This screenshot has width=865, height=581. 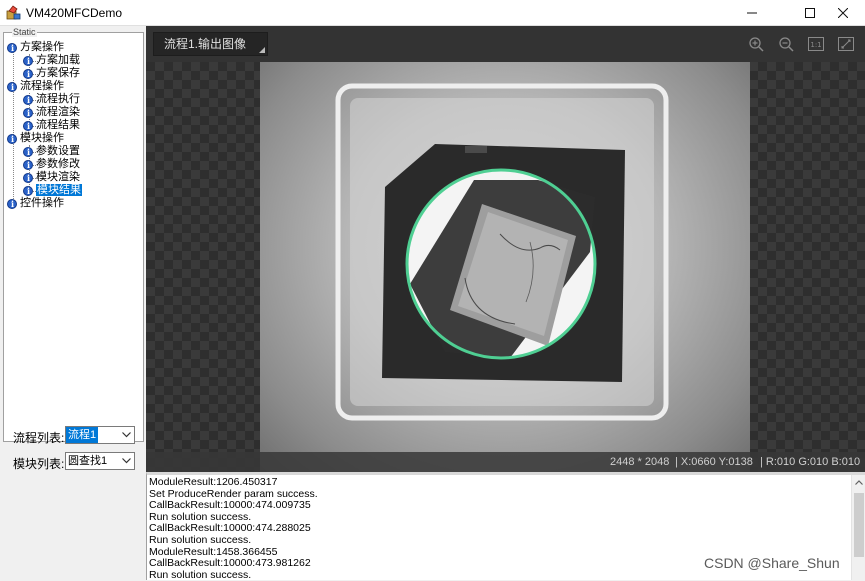 I want to click on module-list-select: 圆查找1, so click(x=100, y=461).